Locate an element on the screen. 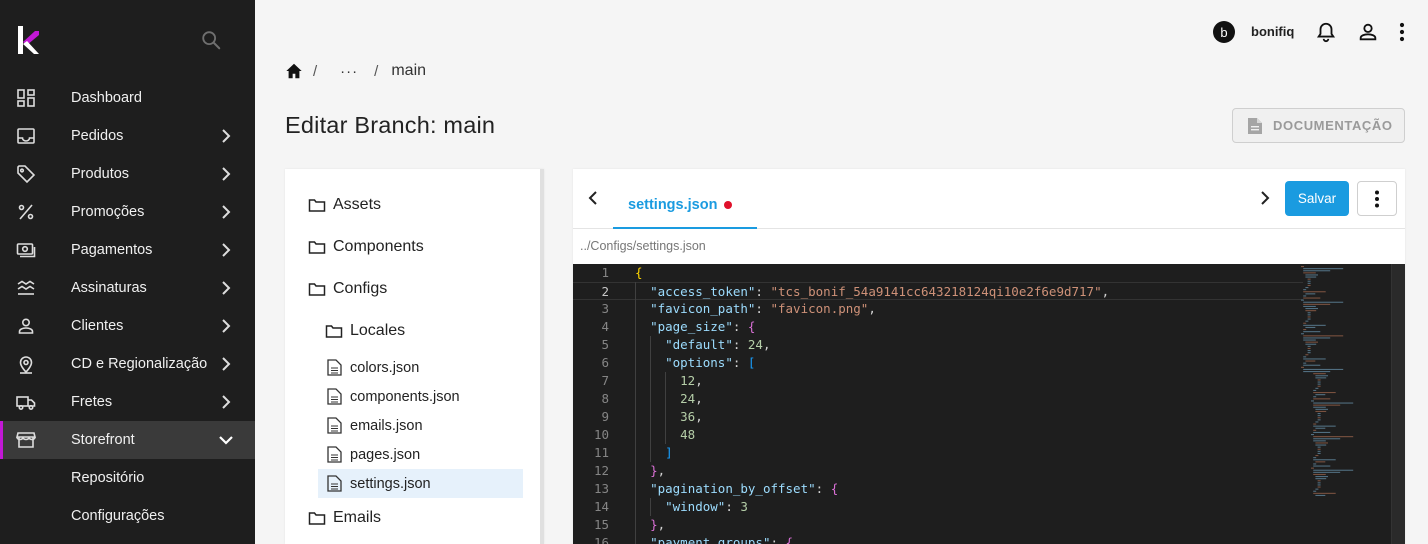 This screenshot has width=1428, height=544. more-vert-icon is located at coordinates (1402, 32).